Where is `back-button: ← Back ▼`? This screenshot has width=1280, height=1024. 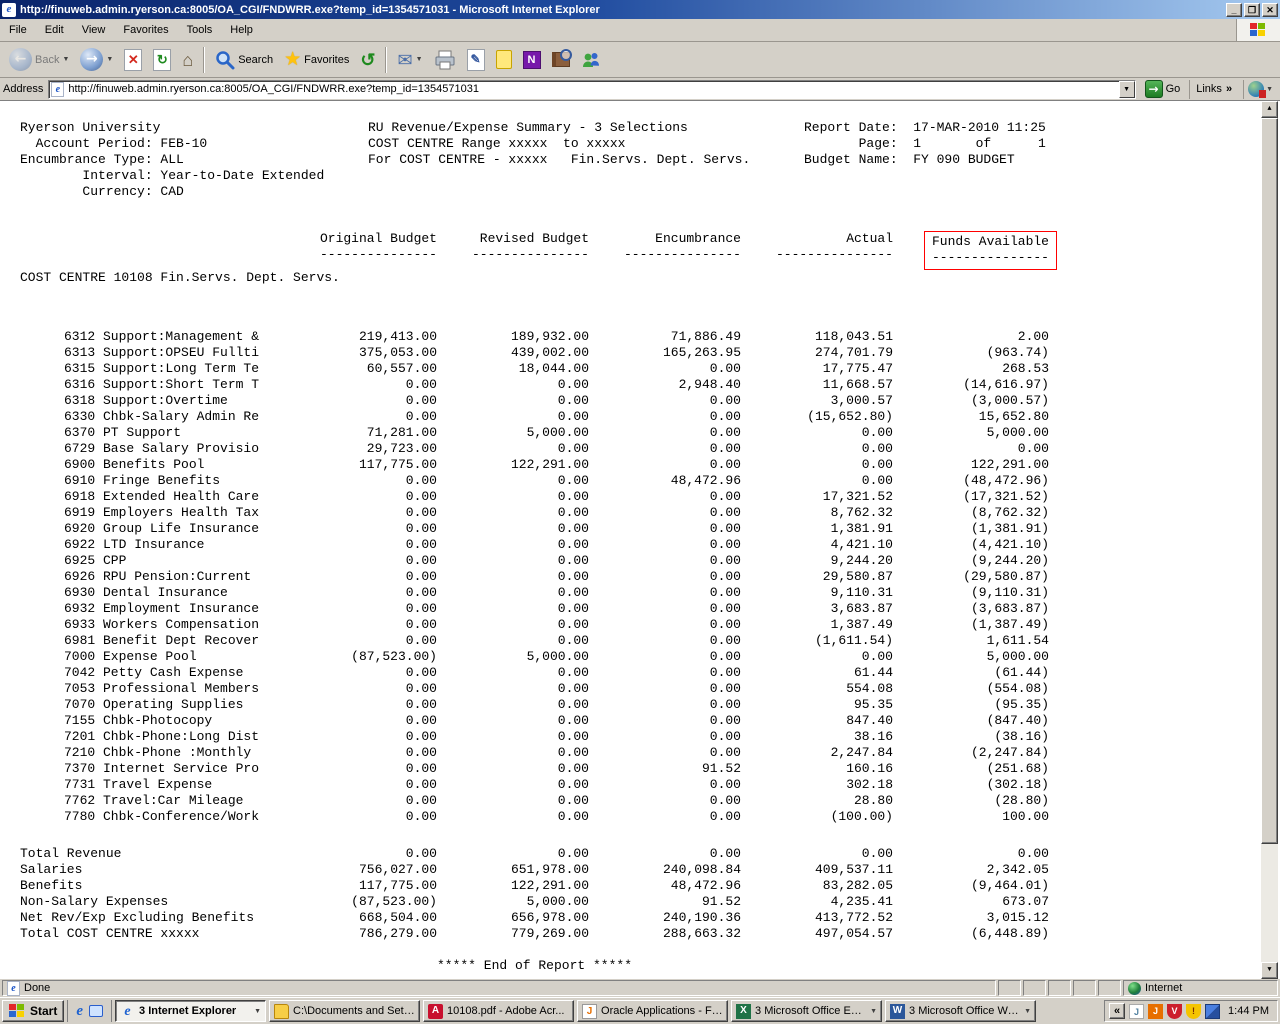
back-button: ← Back ▼ is located at coordinates (39, 59).